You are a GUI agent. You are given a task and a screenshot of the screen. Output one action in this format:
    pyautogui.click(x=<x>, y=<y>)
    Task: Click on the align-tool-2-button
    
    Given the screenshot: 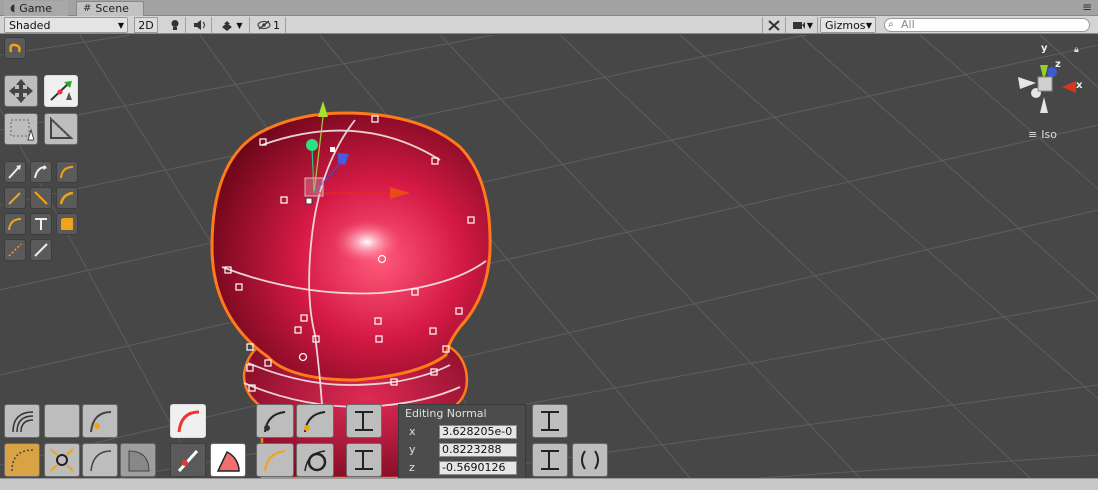 What is the action you would take?
    pyautogui.click(x=550, y=460)
    